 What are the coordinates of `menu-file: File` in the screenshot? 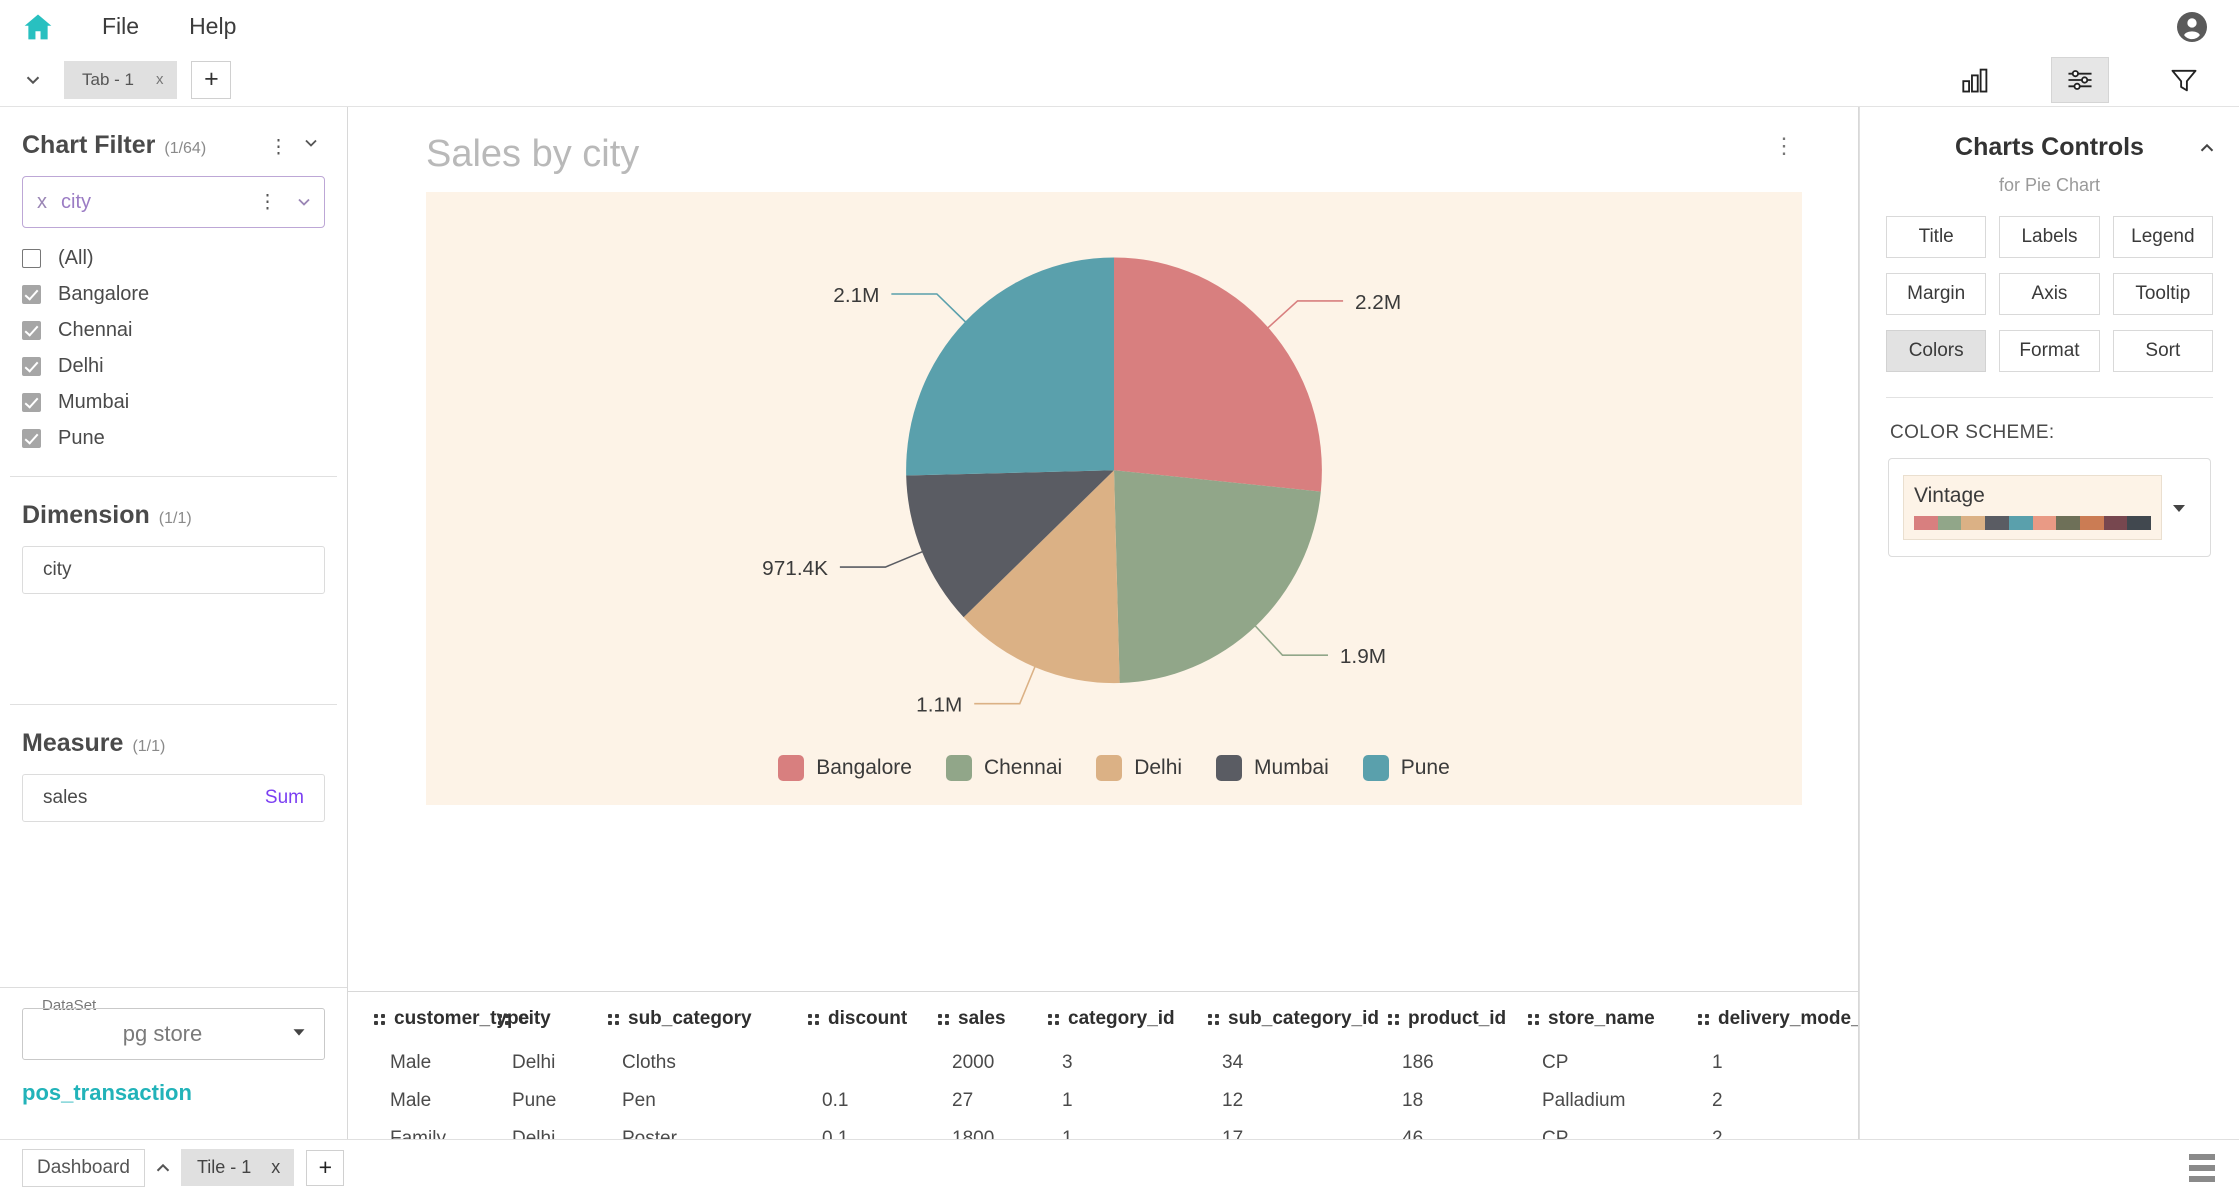 It's located at (120, 26).